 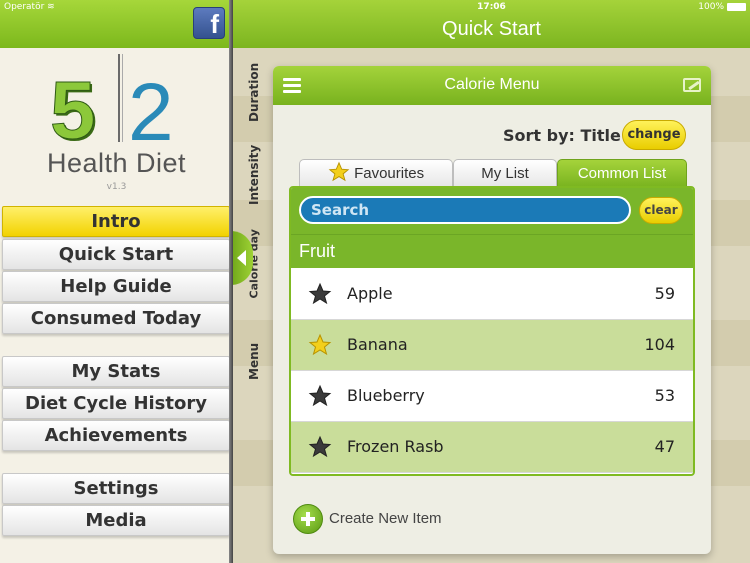 What do you see at coordinates (389, 173) in the screenshot?
I see `tab-favourites-label: Favourites` at bounding box center [389, 173].